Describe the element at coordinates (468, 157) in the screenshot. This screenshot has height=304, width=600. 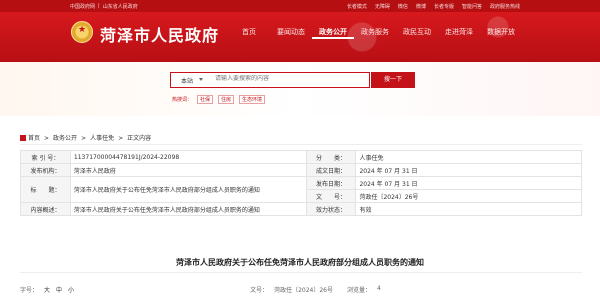
I see `meta-value: 人事任免` at that location.